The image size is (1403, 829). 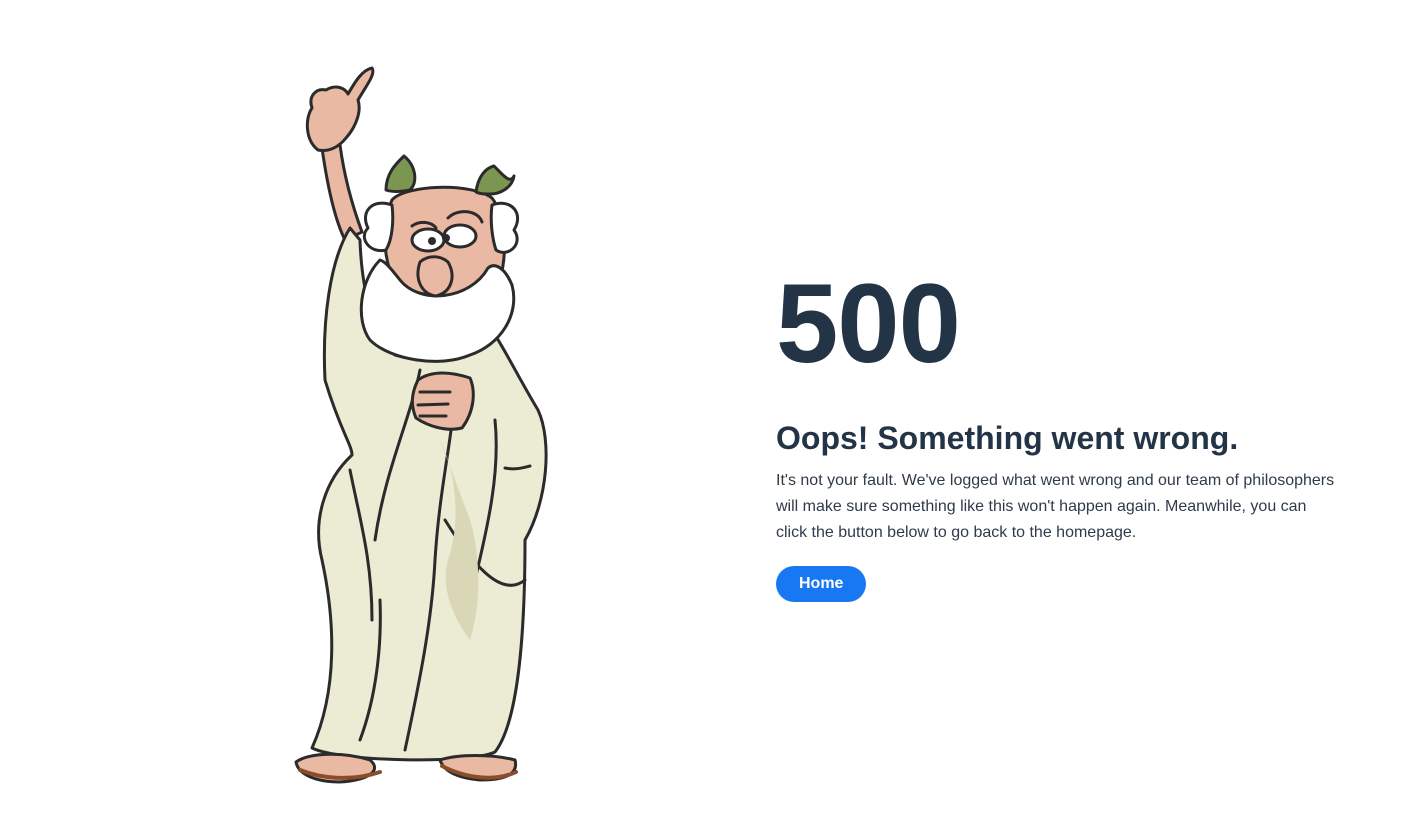 What do you see at coordinates (821, 584) in the screenshot?
I see `home-button: Home` at bounding box center [821, 584].